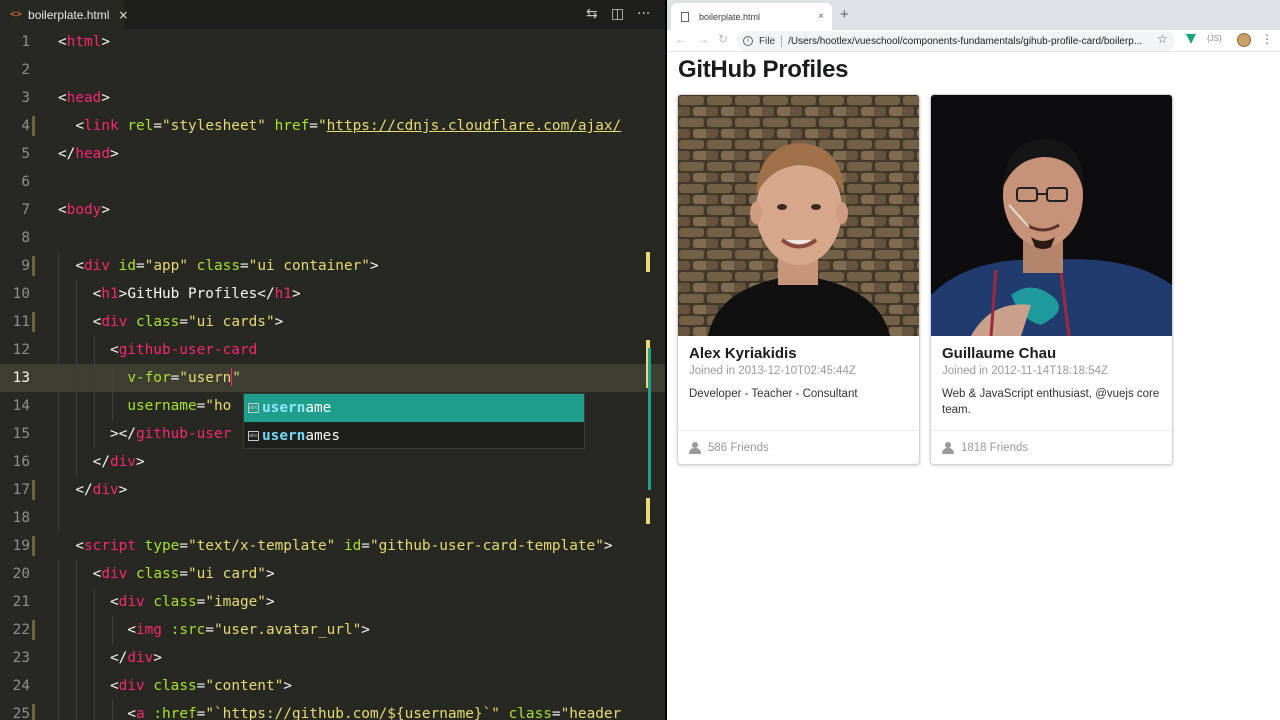 The image size is (1280, 720). I want to click on profile-avatar, so click(1244, 40).